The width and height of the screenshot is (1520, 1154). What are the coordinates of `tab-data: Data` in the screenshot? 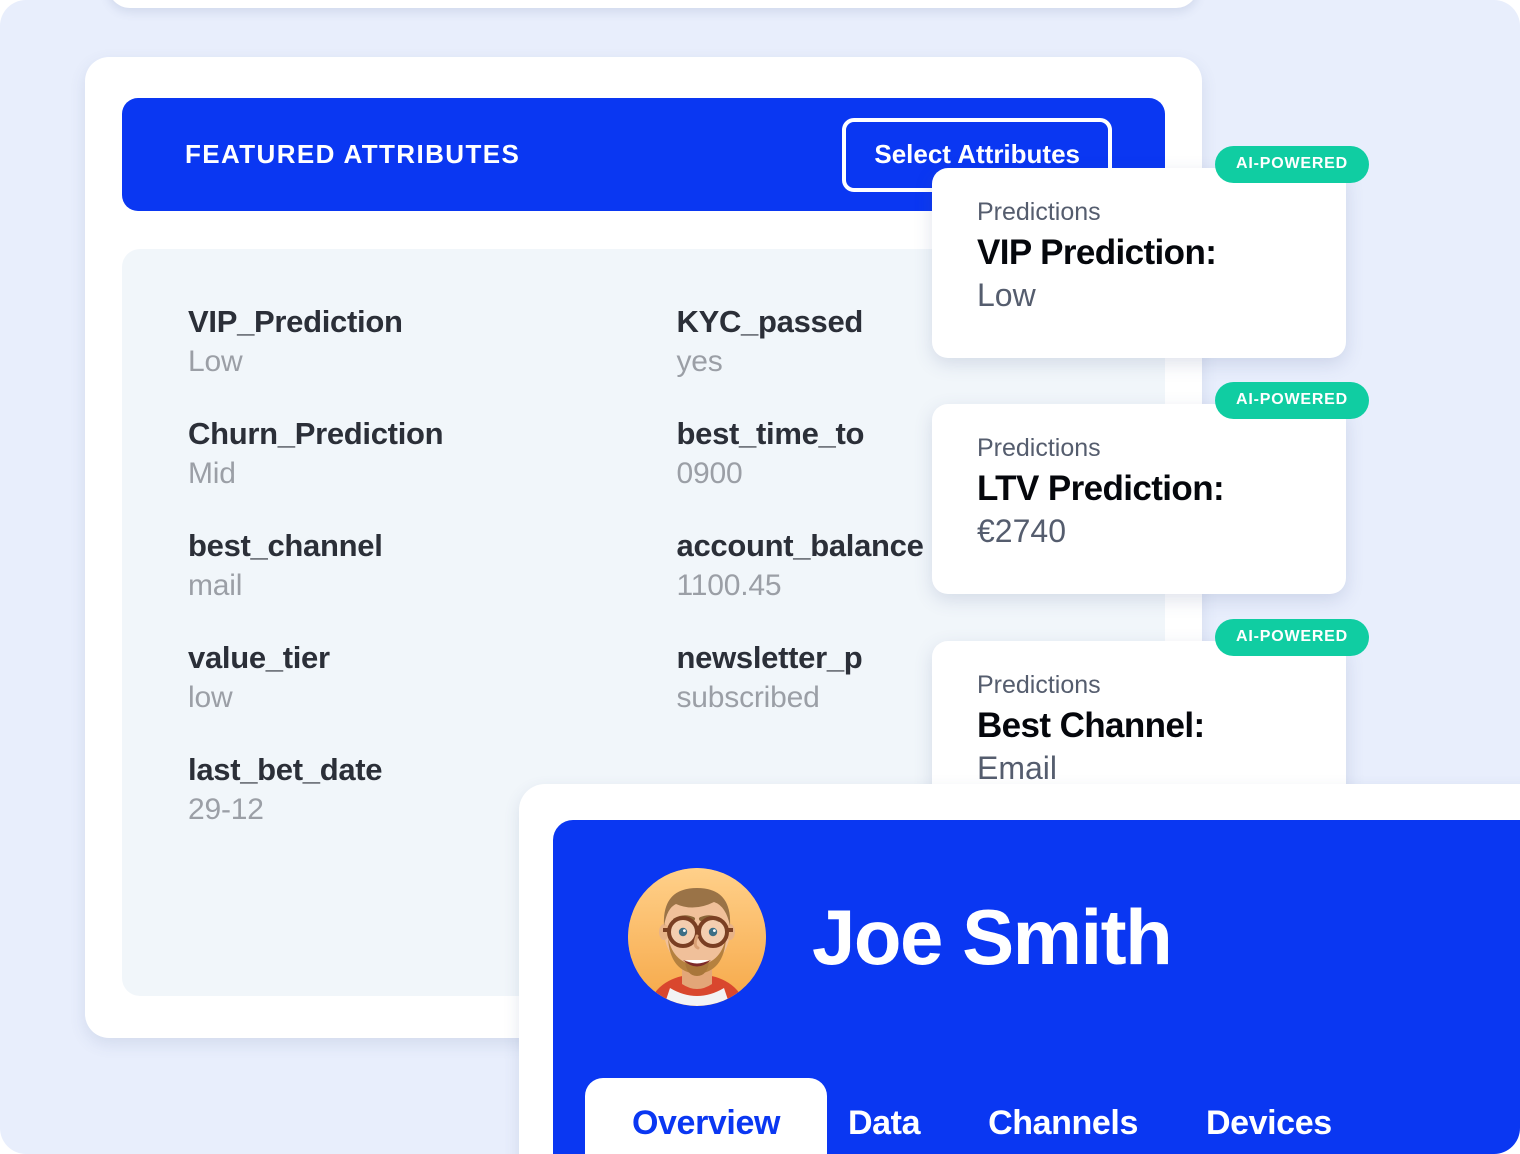 It's located at (884, 1116).